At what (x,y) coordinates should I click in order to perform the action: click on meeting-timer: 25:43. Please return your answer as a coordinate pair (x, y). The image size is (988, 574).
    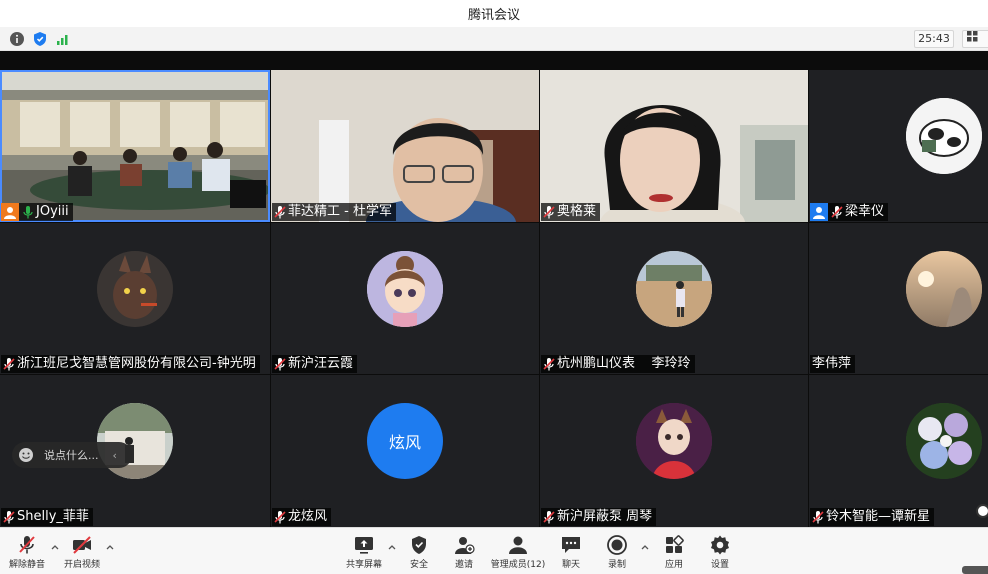
    Looking at the image, I should click on (934, 39).